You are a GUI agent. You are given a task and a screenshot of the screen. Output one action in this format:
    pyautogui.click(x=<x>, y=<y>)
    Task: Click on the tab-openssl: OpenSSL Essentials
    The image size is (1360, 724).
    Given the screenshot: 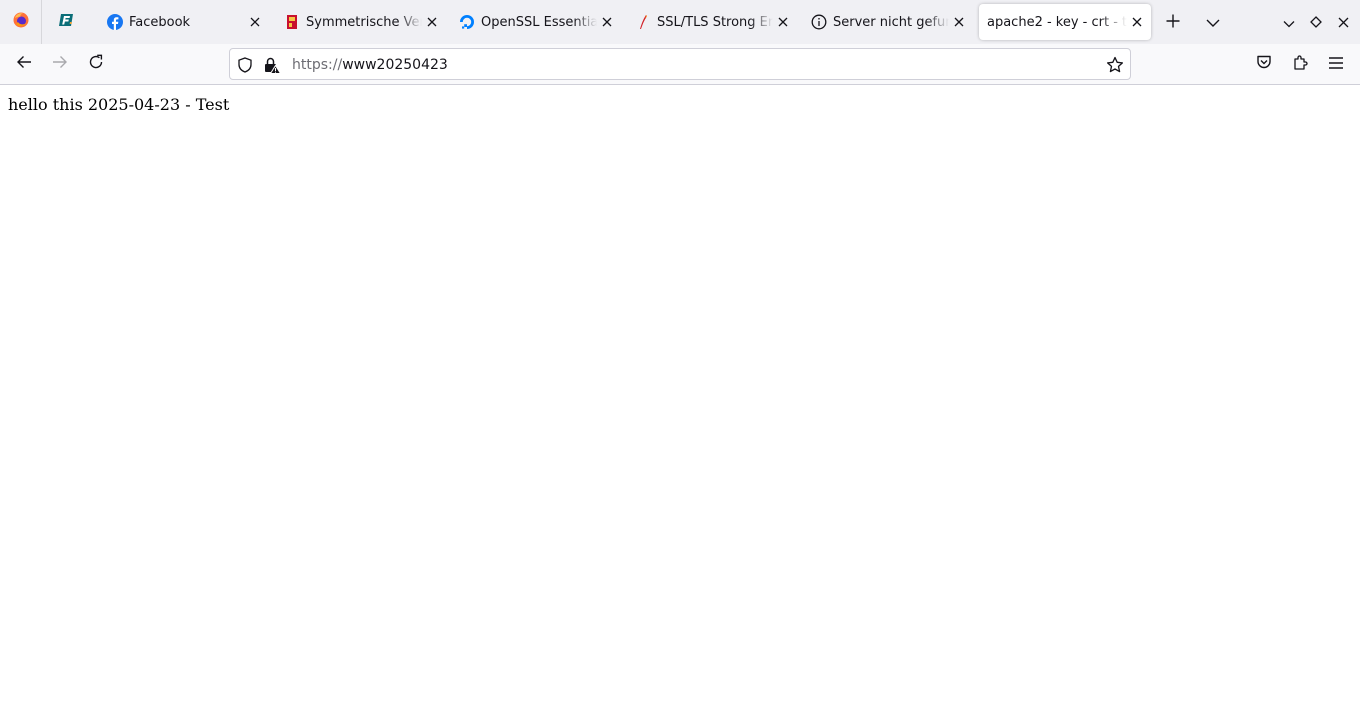 What is the action you would take?
    pyautogui.click(x=536, y=22)
    